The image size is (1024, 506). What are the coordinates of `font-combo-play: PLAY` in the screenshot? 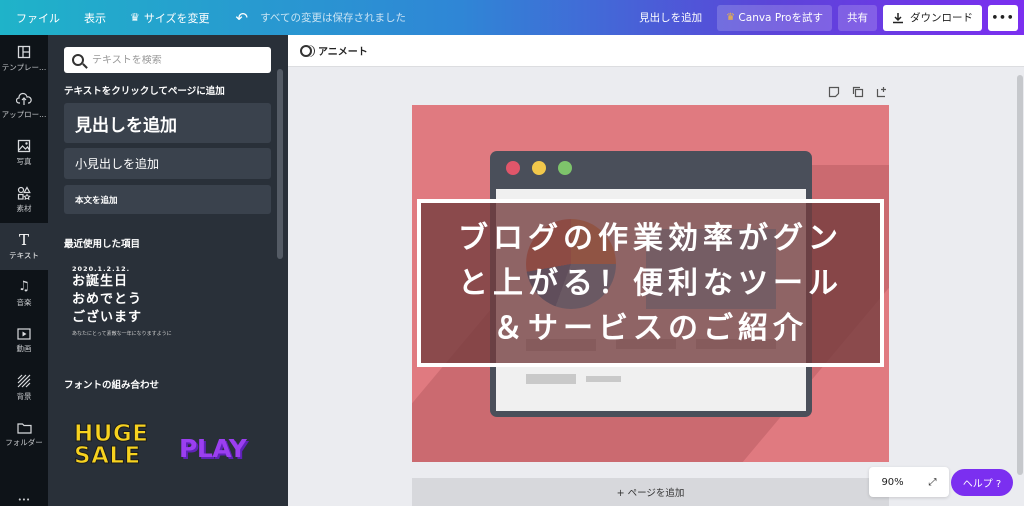 It's located at (213, 448).